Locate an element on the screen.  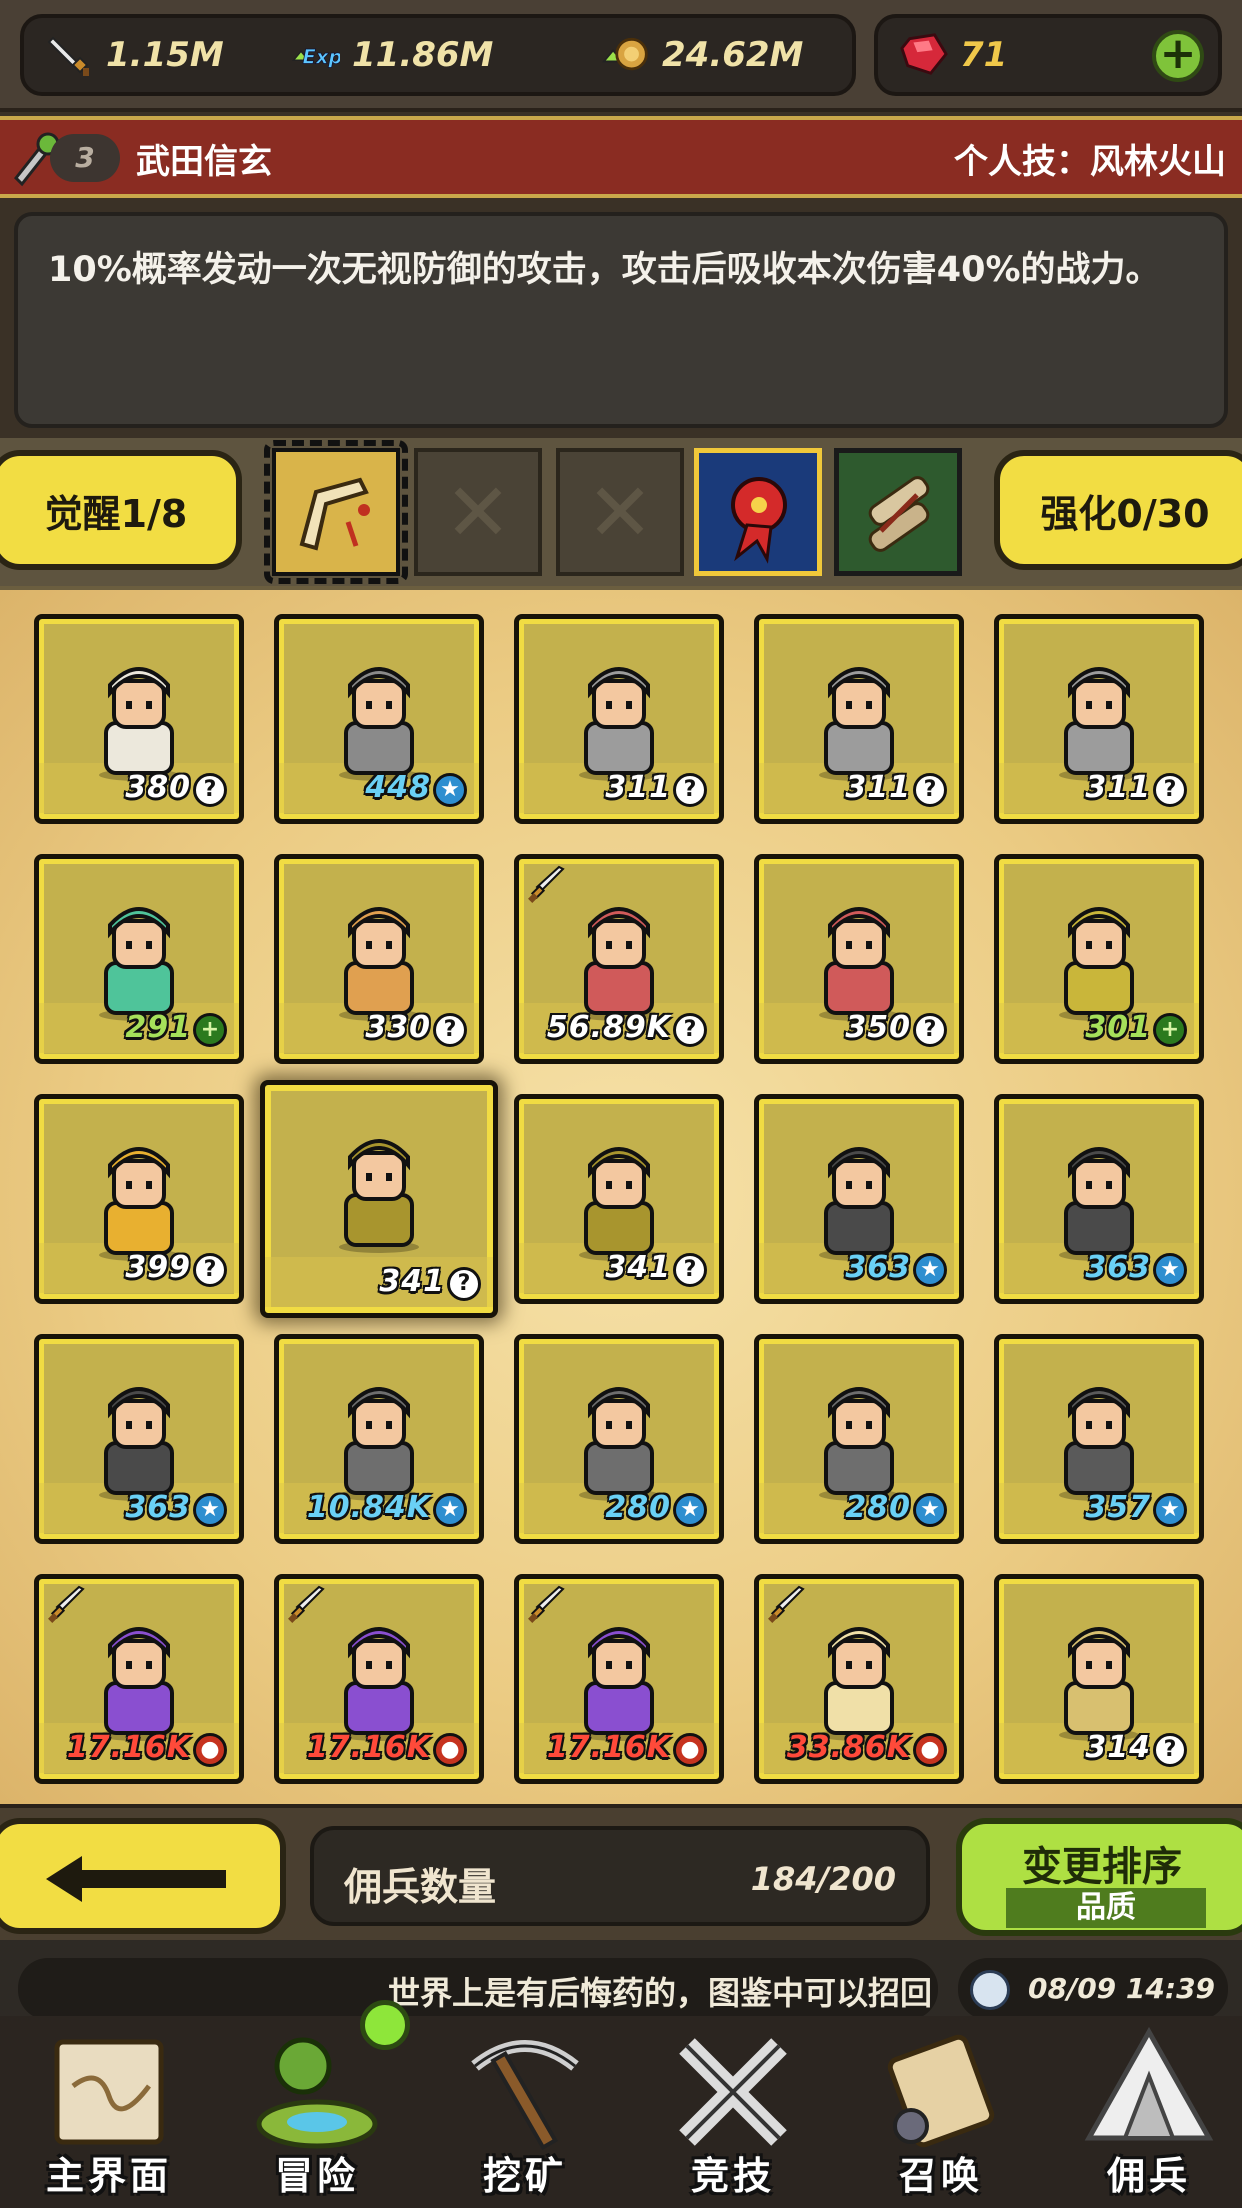
equipment-strip: 觉醒1/8 ✕ ✕ 强化0/30 is located at coordinates (621, 512).